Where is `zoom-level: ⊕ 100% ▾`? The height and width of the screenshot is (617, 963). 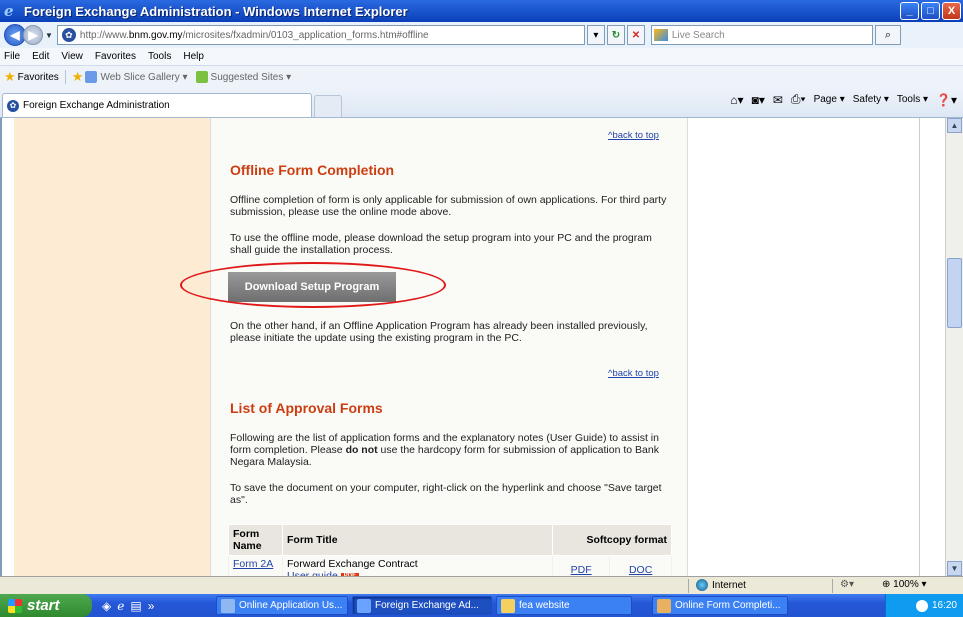 zoom-level: ⊕ 100% ▾ is located at coordinates (904, 584).